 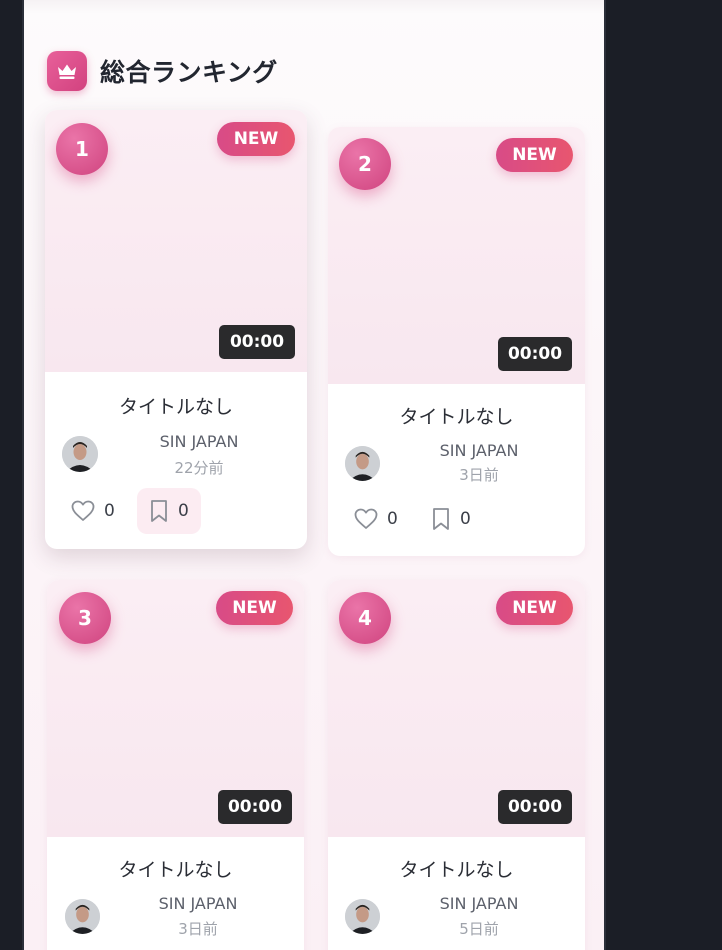 I want to click on rank-badge: 1, so click(x=82, y=149).